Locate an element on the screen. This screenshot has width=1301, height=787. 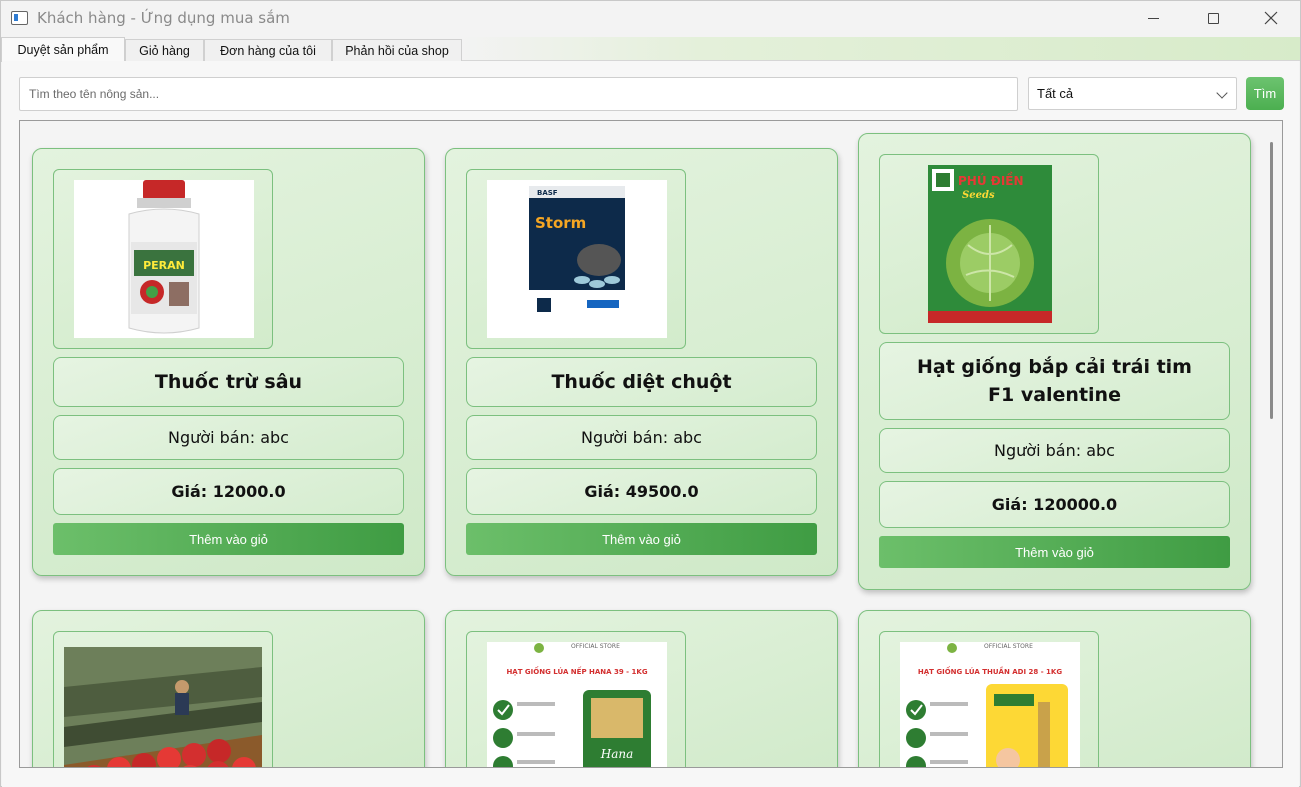
search-input is located at coordinates (518, 94).